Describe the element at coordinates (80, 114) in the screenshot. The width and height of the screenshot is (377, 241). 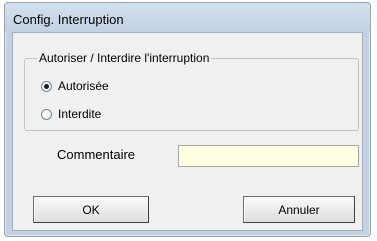
I see `radio-label-interdite: Interdite` at that location.